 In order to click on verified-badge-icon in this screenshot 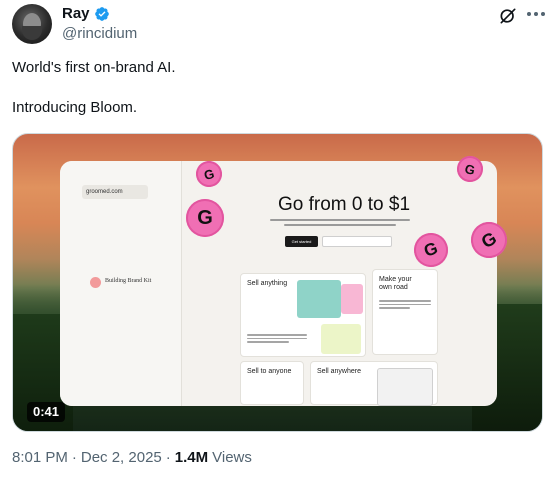, I will do `click(101, 13)`.